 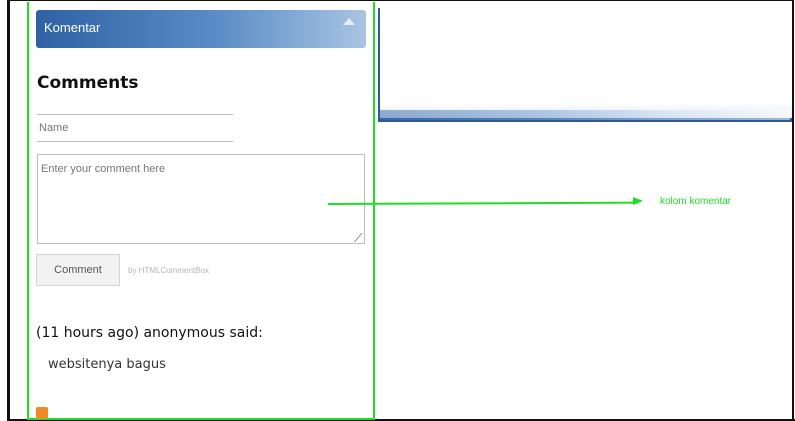 I want to click on widget-header-title: Komentar, so click(x=72, y=27).